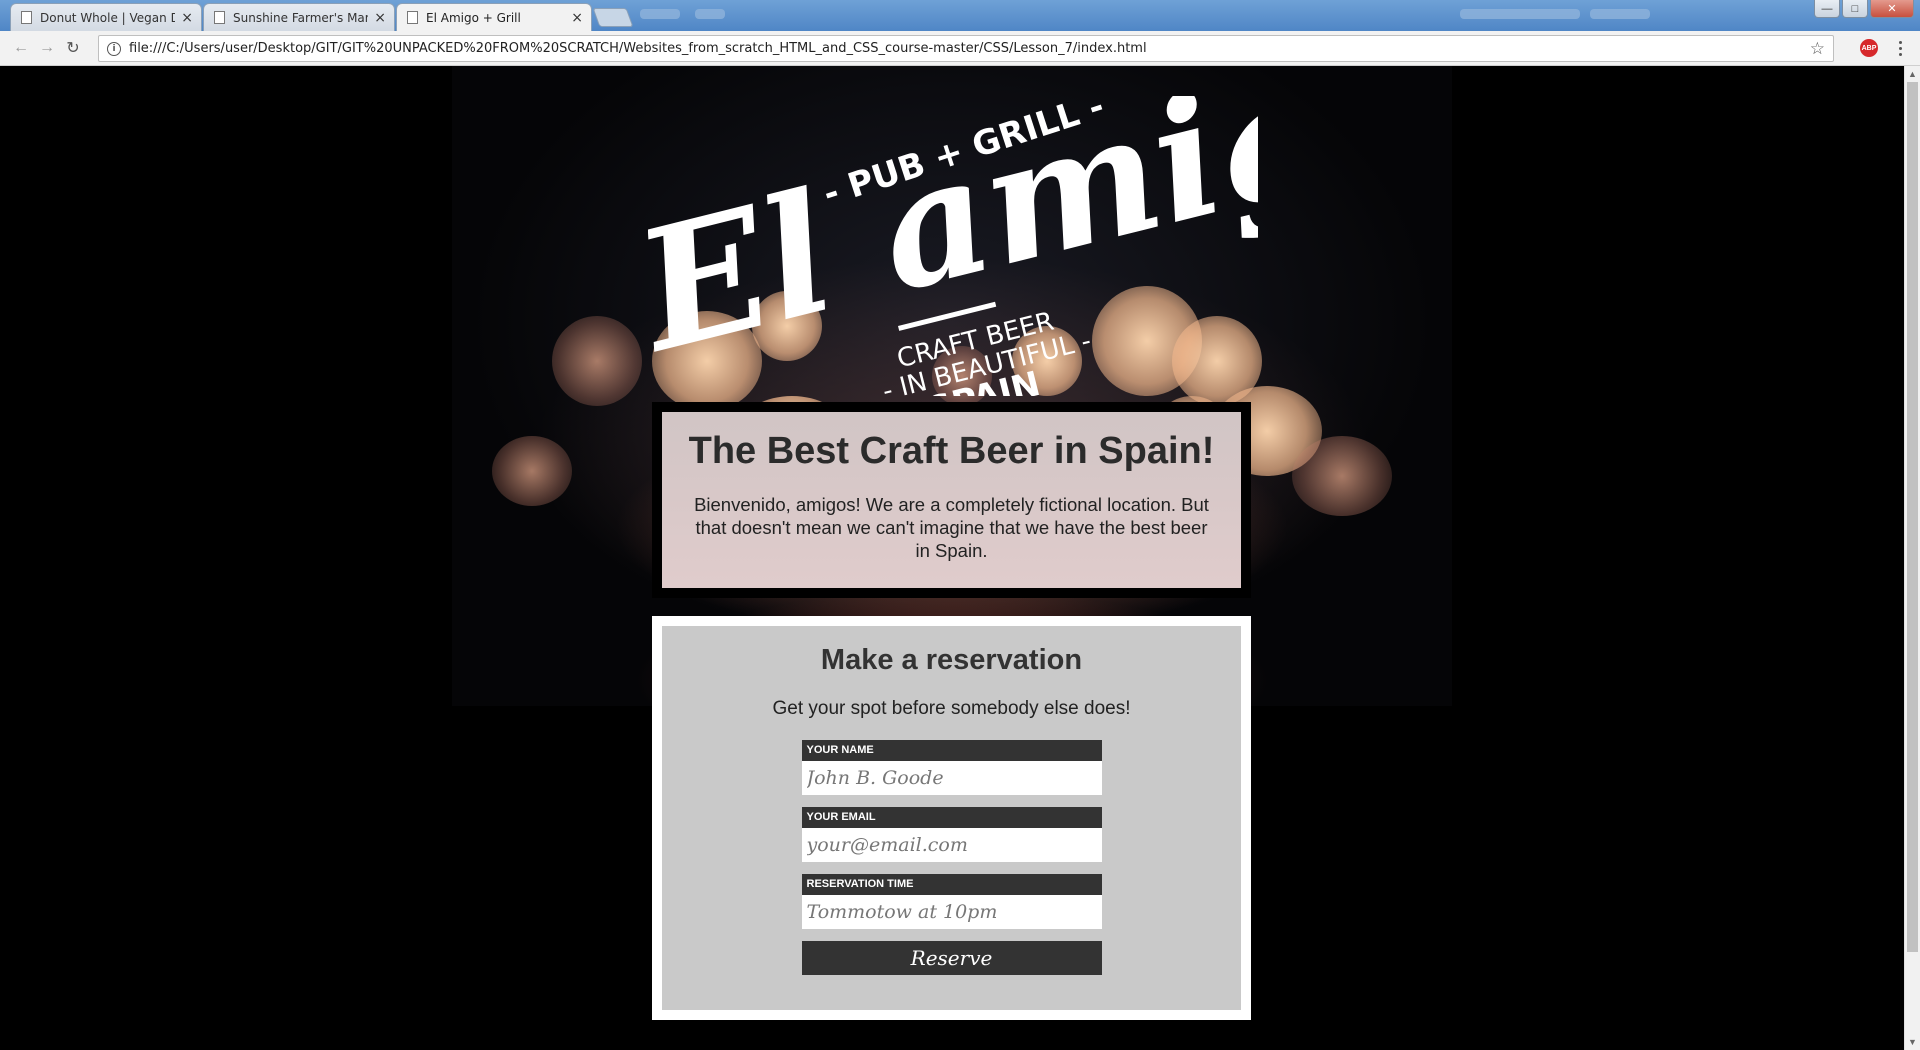 This screenshot has width=1920, height=1050. What do you see at coordinates (1827, 9) in the screenshot?
I see `minimize-button: —` at bounding box center [1827, 9].